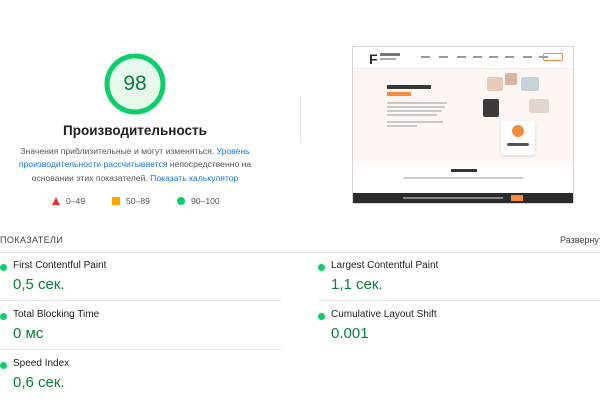  I want to click on metric-value: 0 мс, so click(28, 333).